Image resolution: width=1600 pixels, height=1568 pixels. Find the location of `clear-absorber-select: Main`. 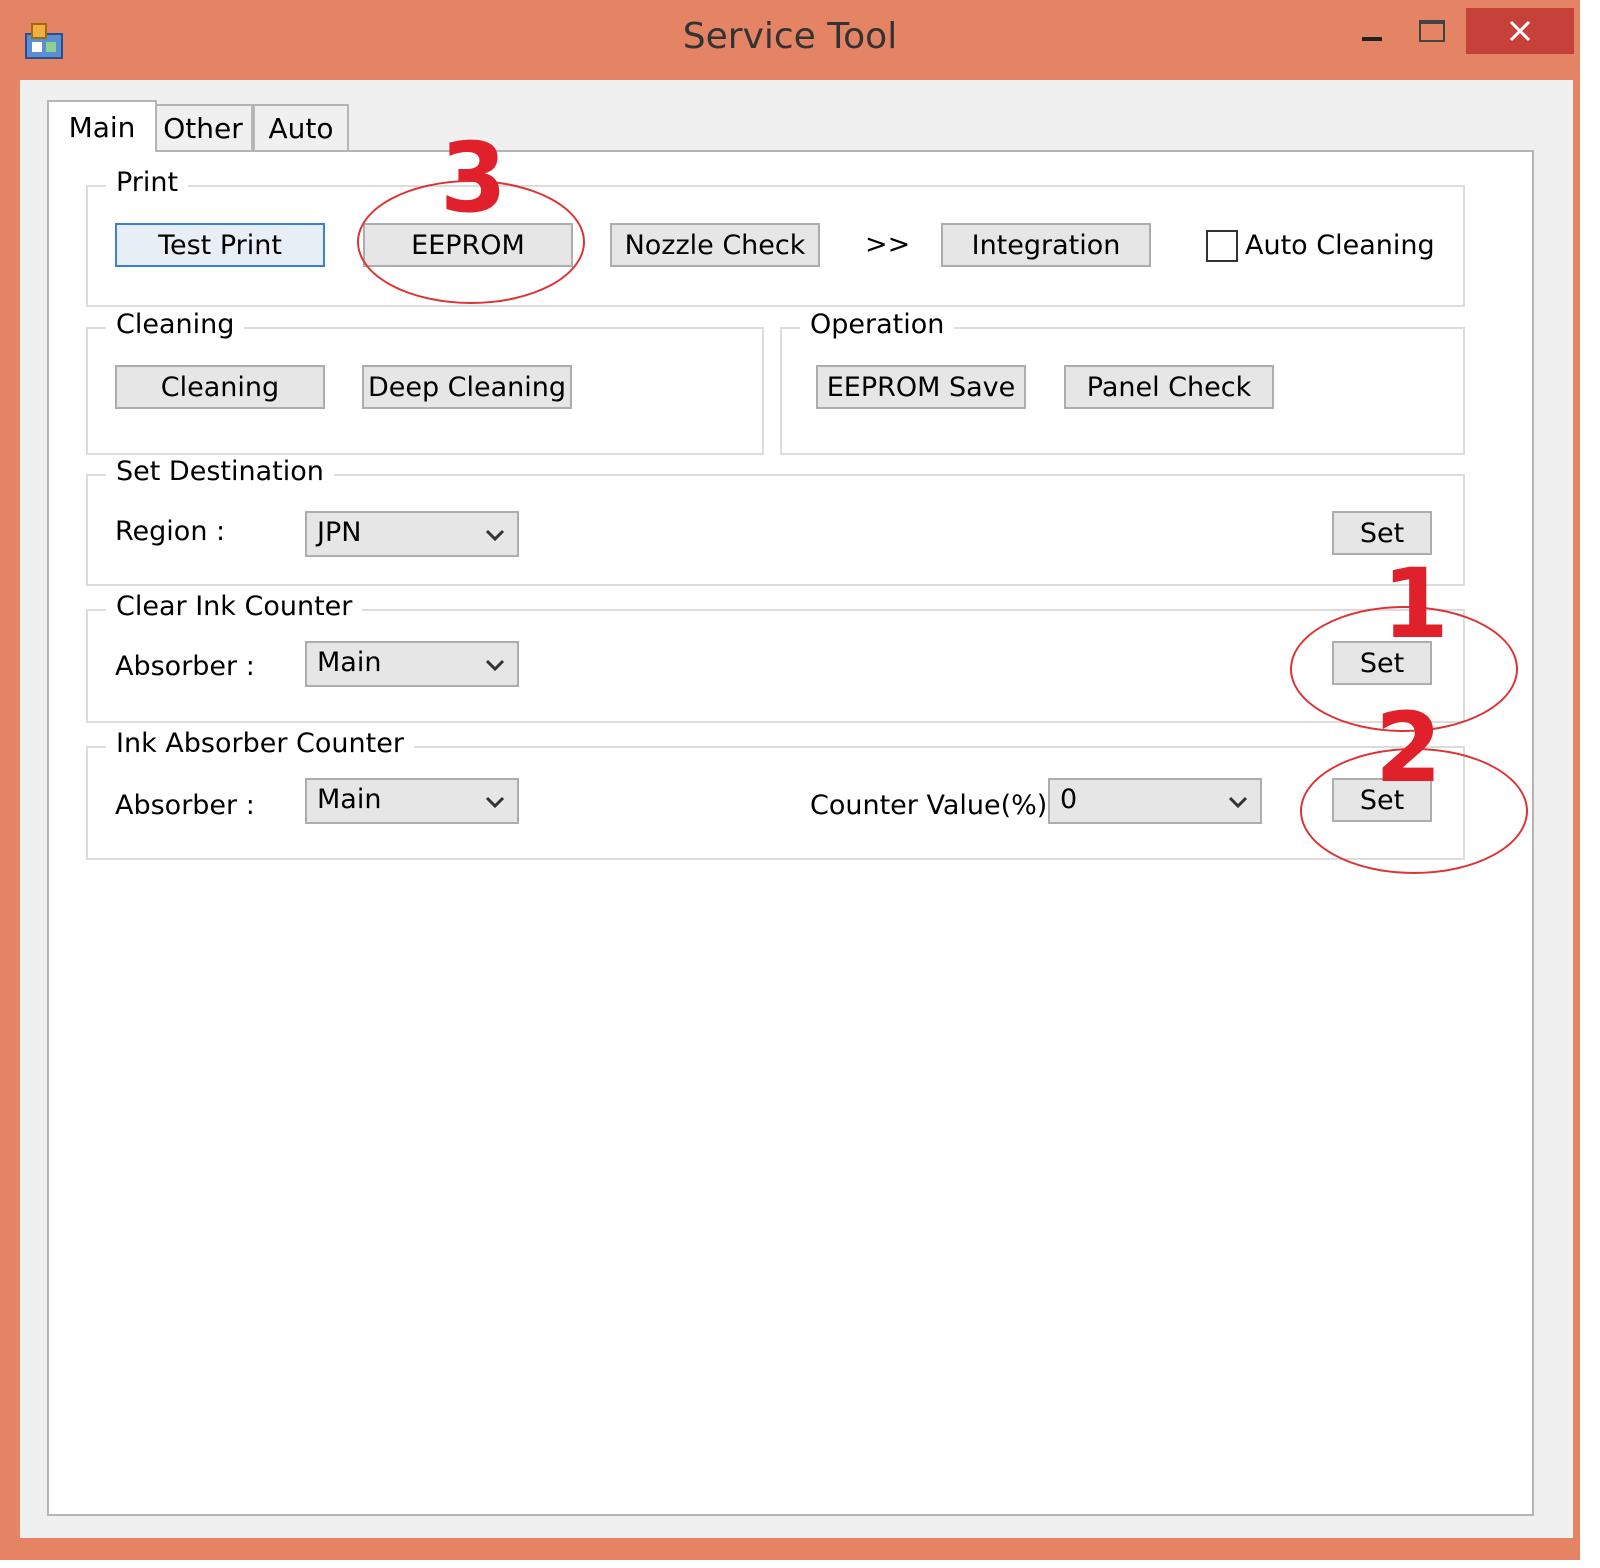

clear-absorber-select: Main is located at coordinates (412, 664).